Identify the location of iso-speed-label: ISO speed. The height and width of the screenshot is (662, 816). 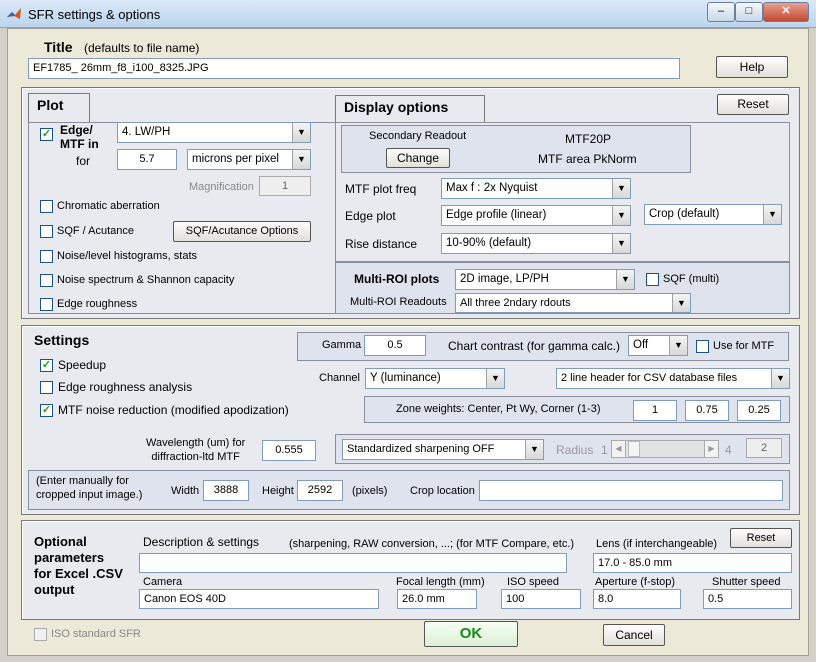
(533, 582).